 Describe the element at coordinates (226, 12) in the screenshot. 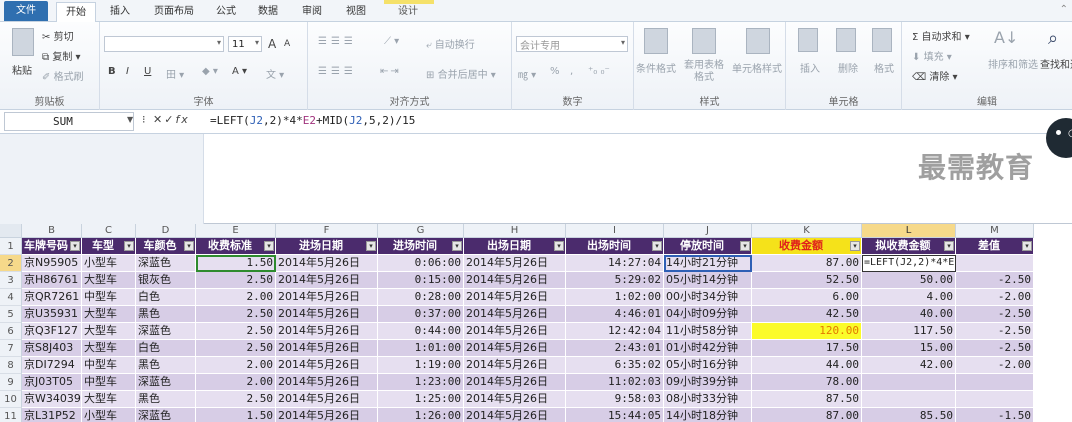

I see `tab-formulas: 公式` at that location.